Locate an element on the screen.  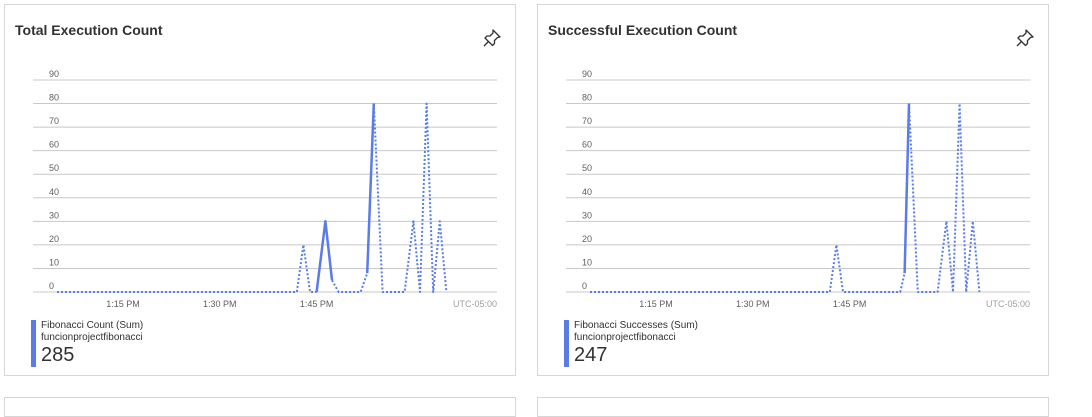
legend-total-value: 285 is located at coordinates (58, 355).